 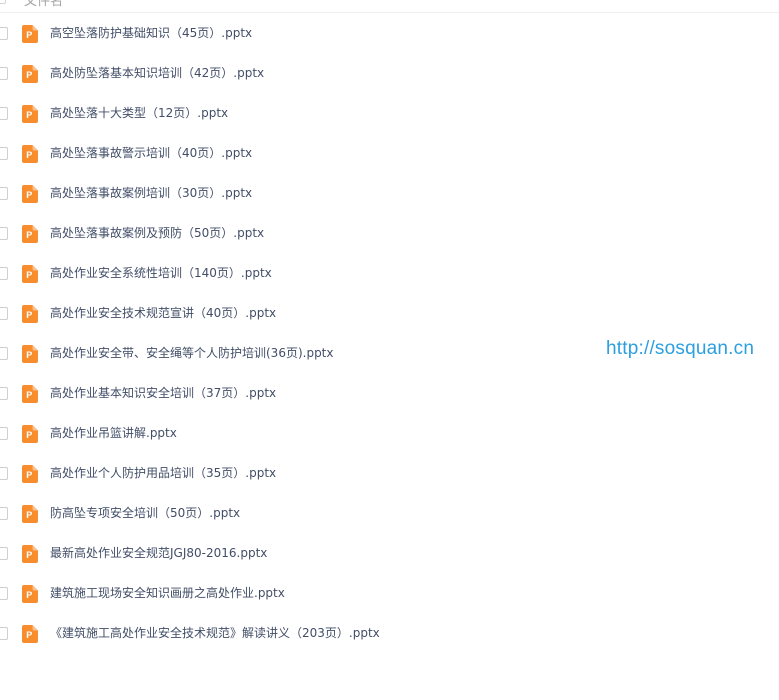 I want to click on file-name: 高处作业基本知识安全培训（37页）.pptx, so click(x=163, y=393).